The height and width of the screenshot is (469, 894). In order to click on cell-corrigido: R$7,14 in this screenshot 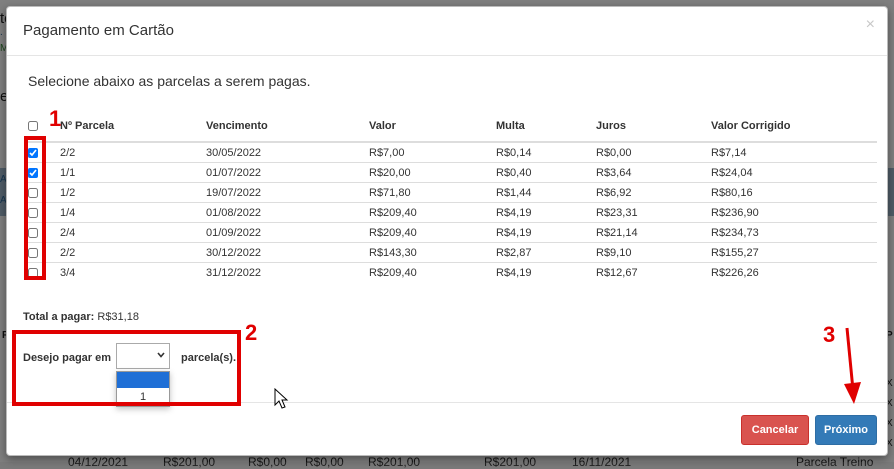, I will do `click(792, 152)`.